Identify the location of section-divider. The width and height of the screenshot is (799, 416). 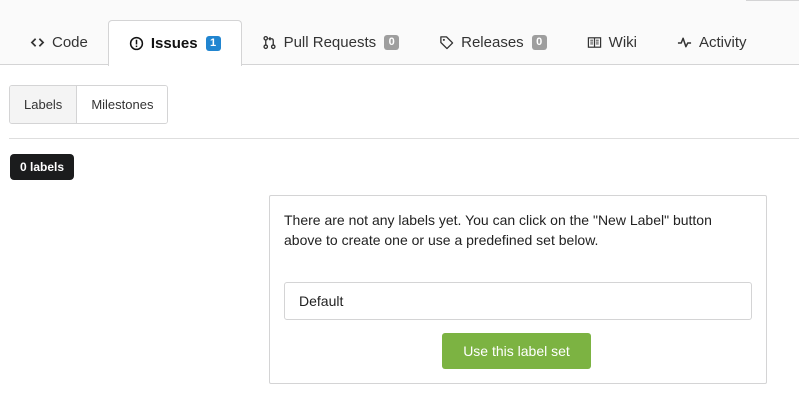
(404, 138).